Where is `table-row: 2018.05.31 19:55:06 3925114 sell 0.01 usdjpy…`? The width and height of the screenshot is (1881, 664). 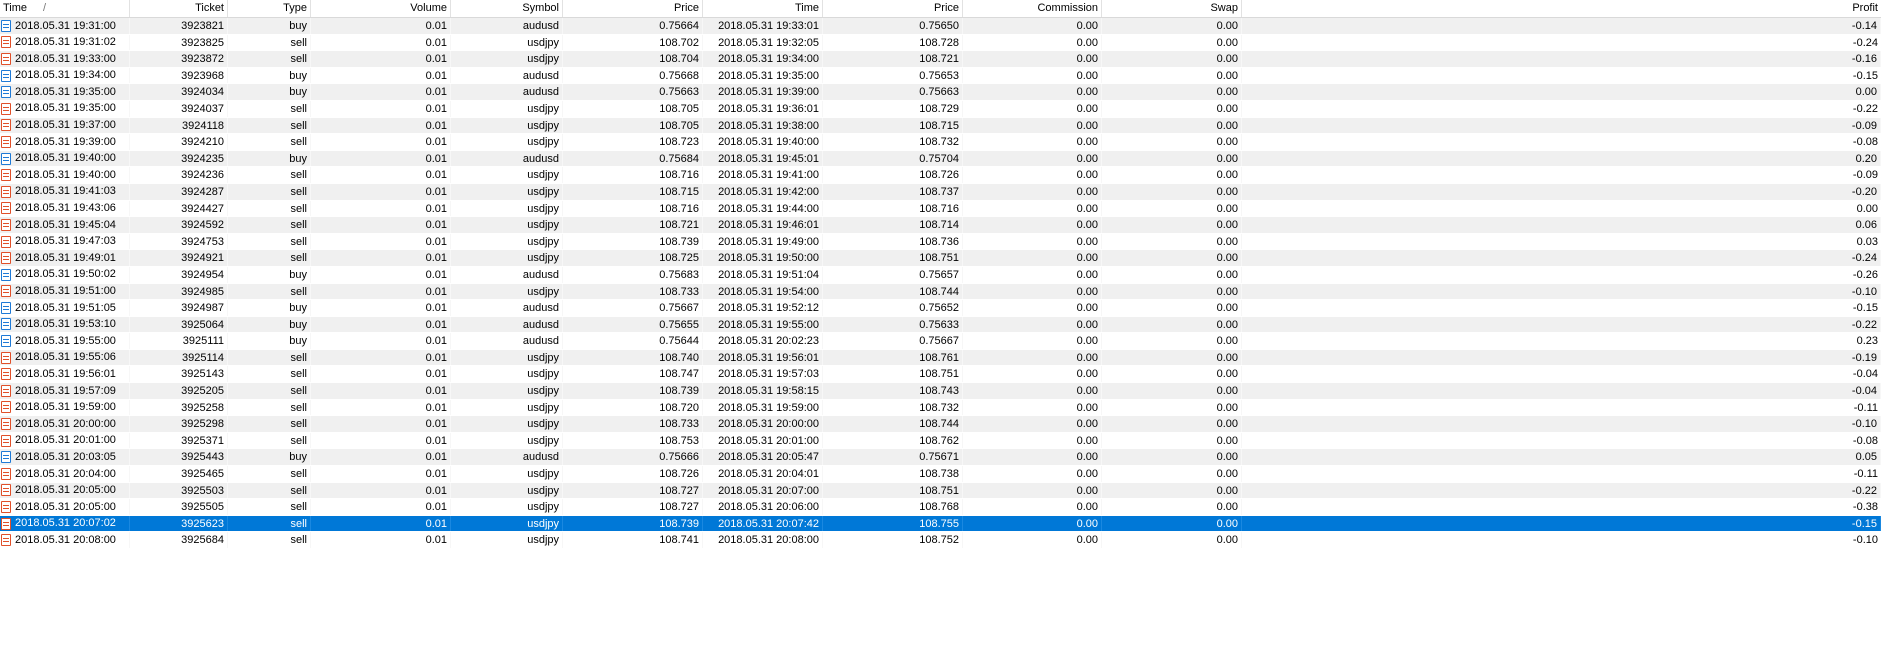 table-row: 2018.05.31 19:55:06 3925114 sell 0.01 usdjpy… is located at coordinates (940, 358).